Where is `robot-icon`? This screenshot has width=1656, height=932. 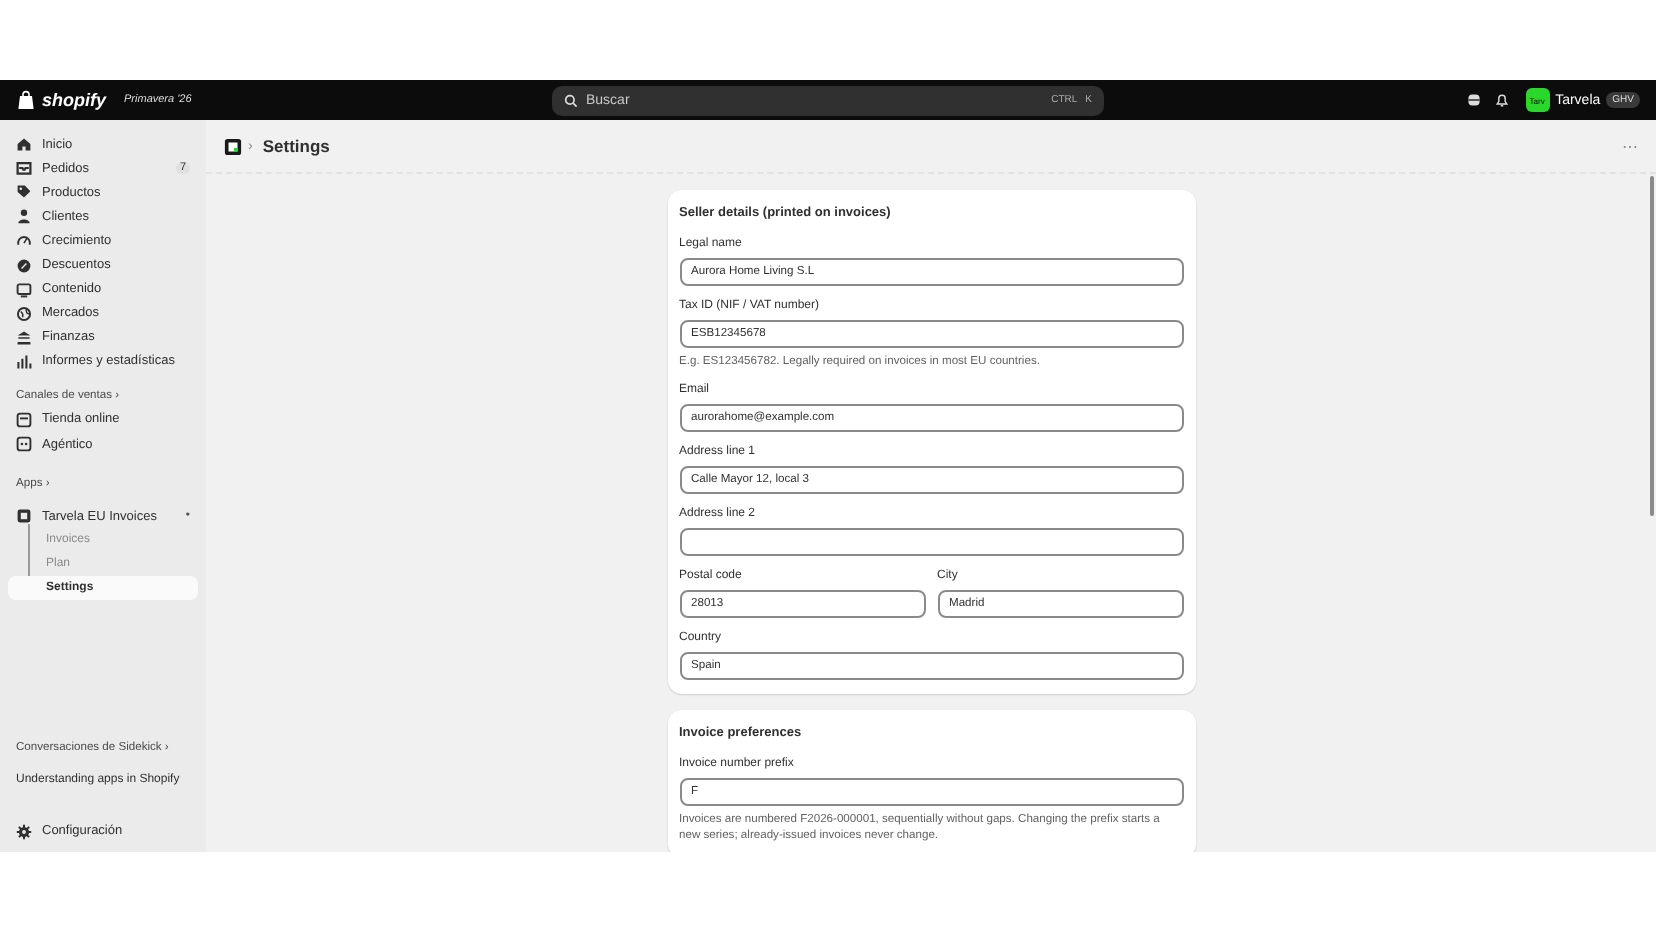 robot-icon is located at coordinates (24, 444).